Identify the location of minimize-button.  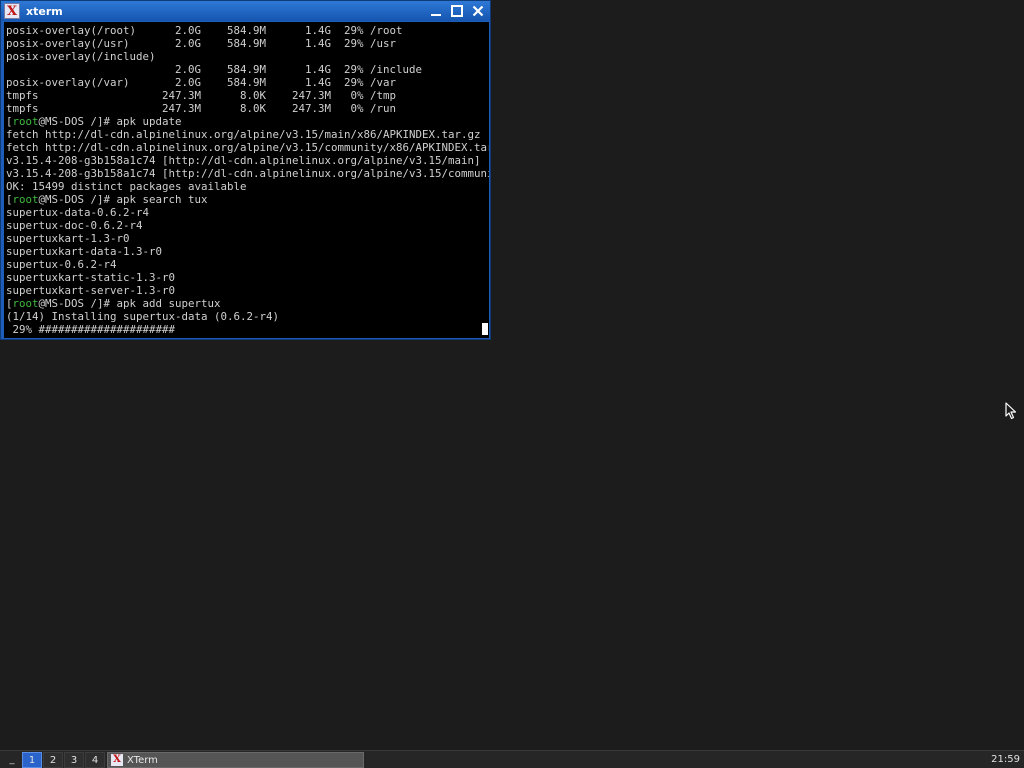
(436, 11).